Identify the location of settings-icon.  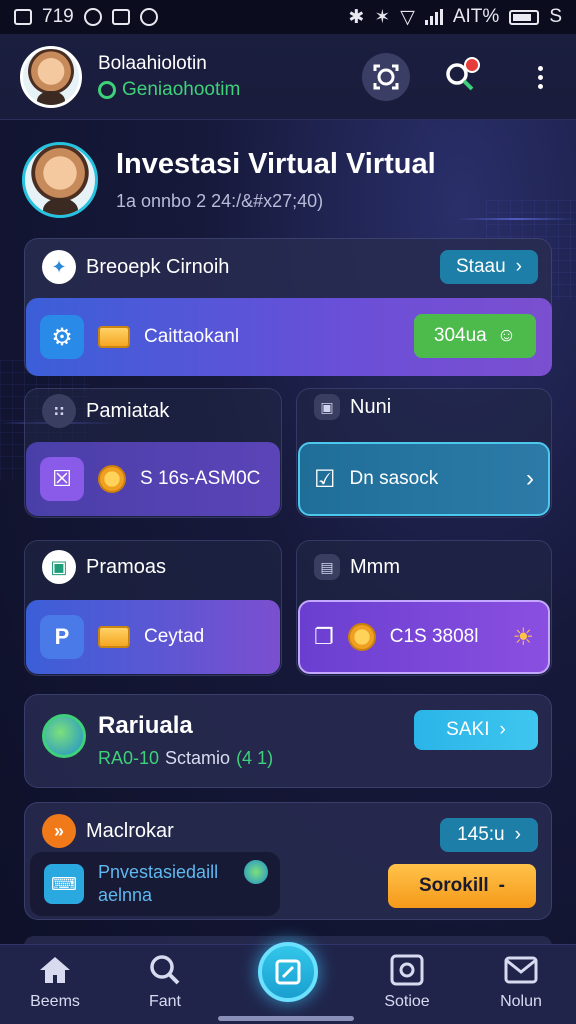
(92, 17).